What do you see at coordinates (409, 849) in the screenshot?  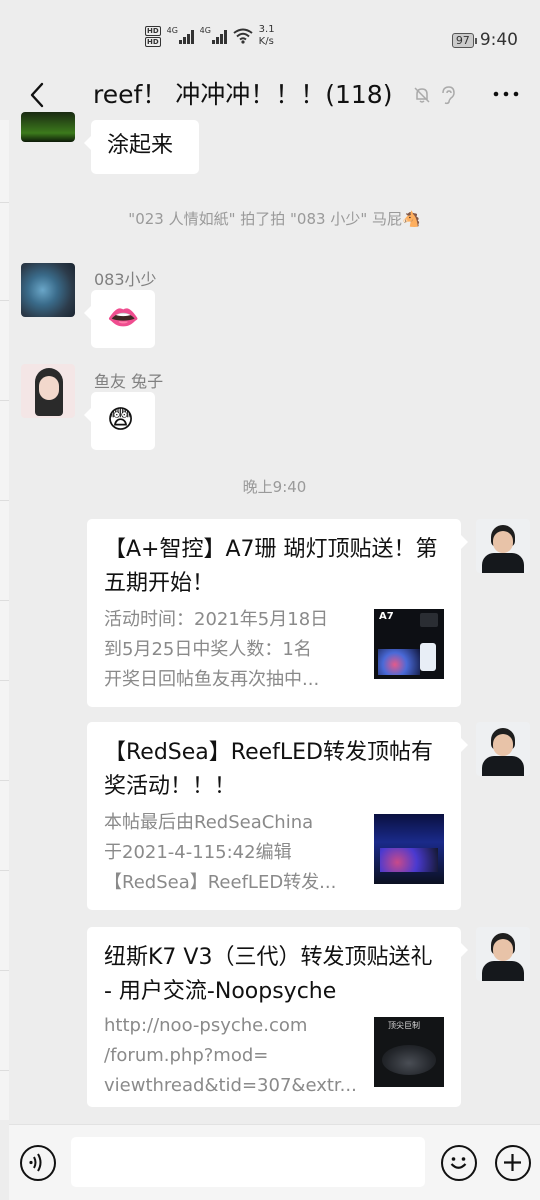 I see `link-thumbnail` at bounding box center [409, 849].